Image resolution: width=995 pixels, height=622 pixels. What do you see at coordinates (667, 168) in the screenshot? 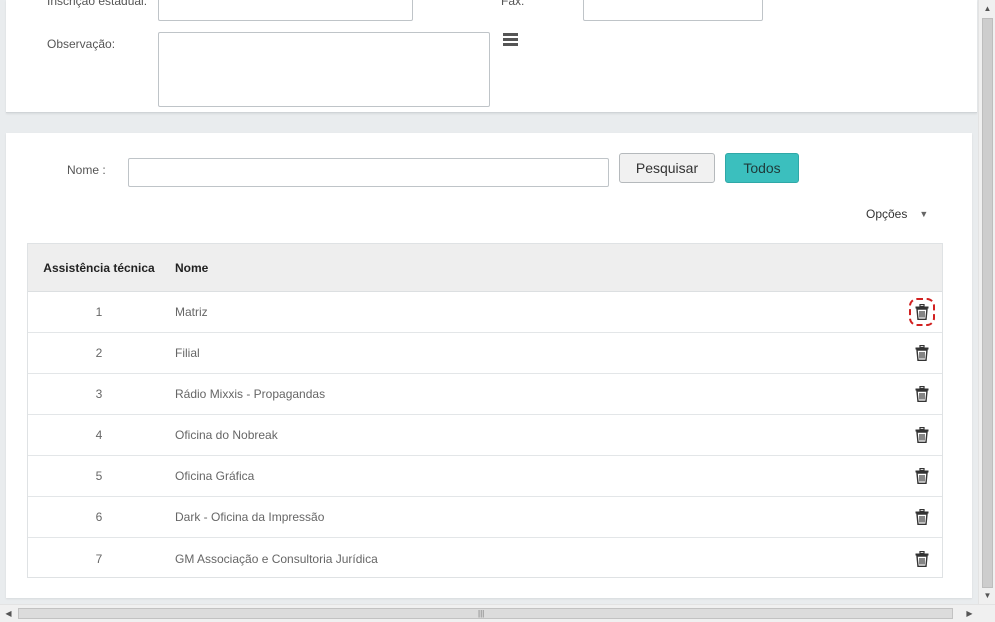
I see `search-button: Pesquisar` at bounding box center [667, 168].